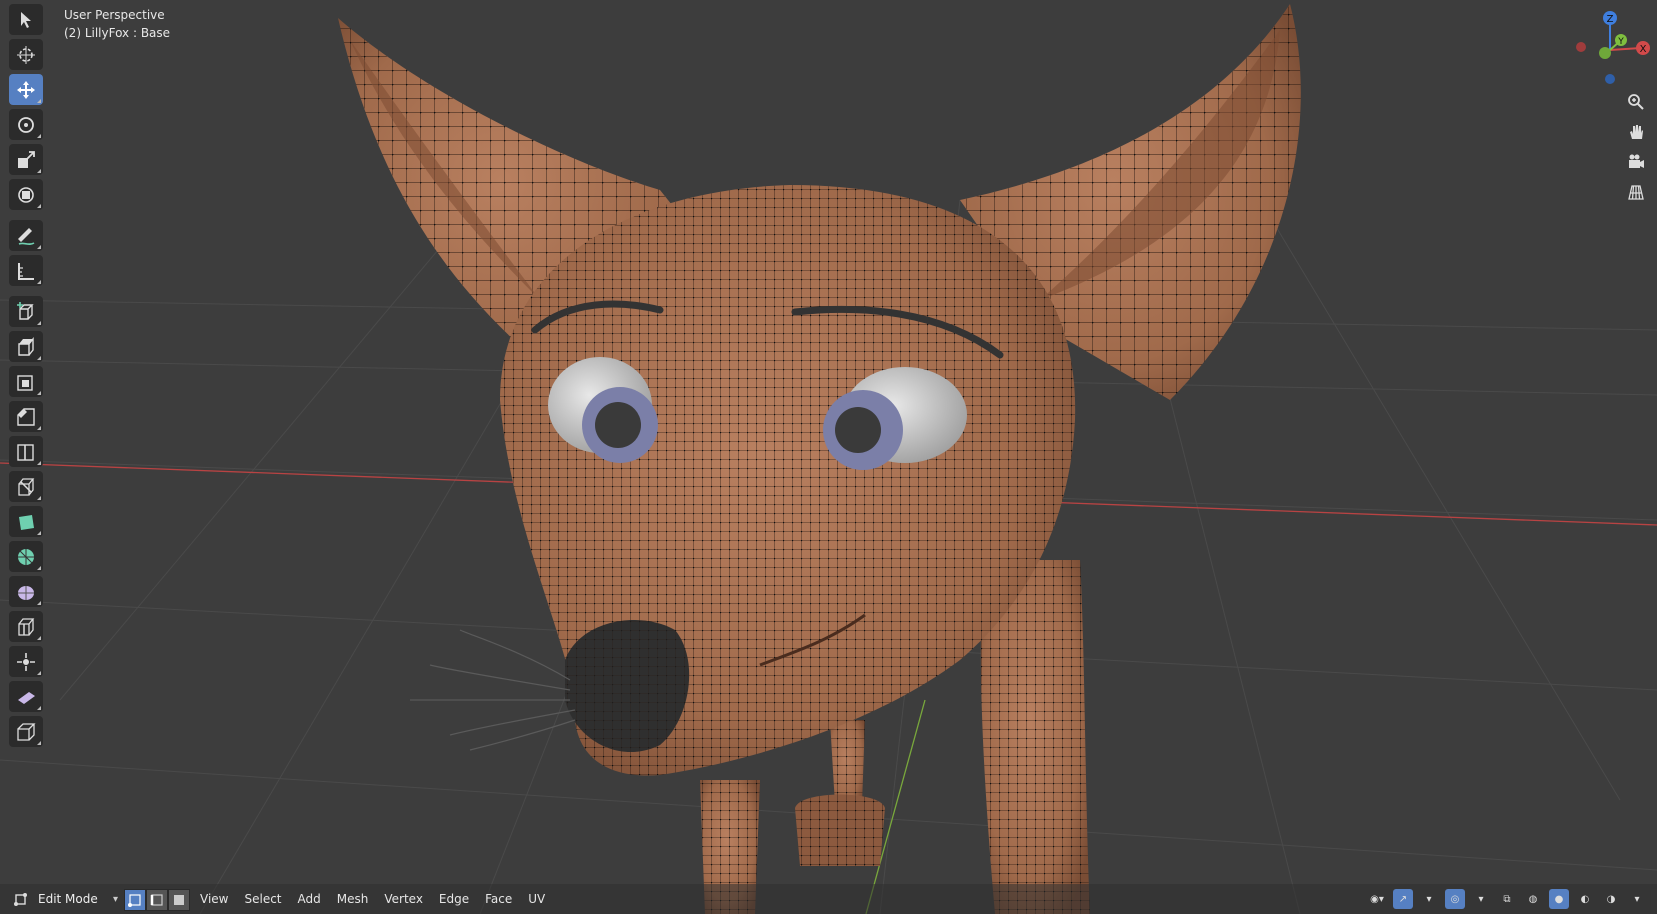  What do you see at coordinates (117, 24) in the screenshot?
I see `viewport-info: User Perspective (2) LillyFox : Base` at bounding box center [117, 24].